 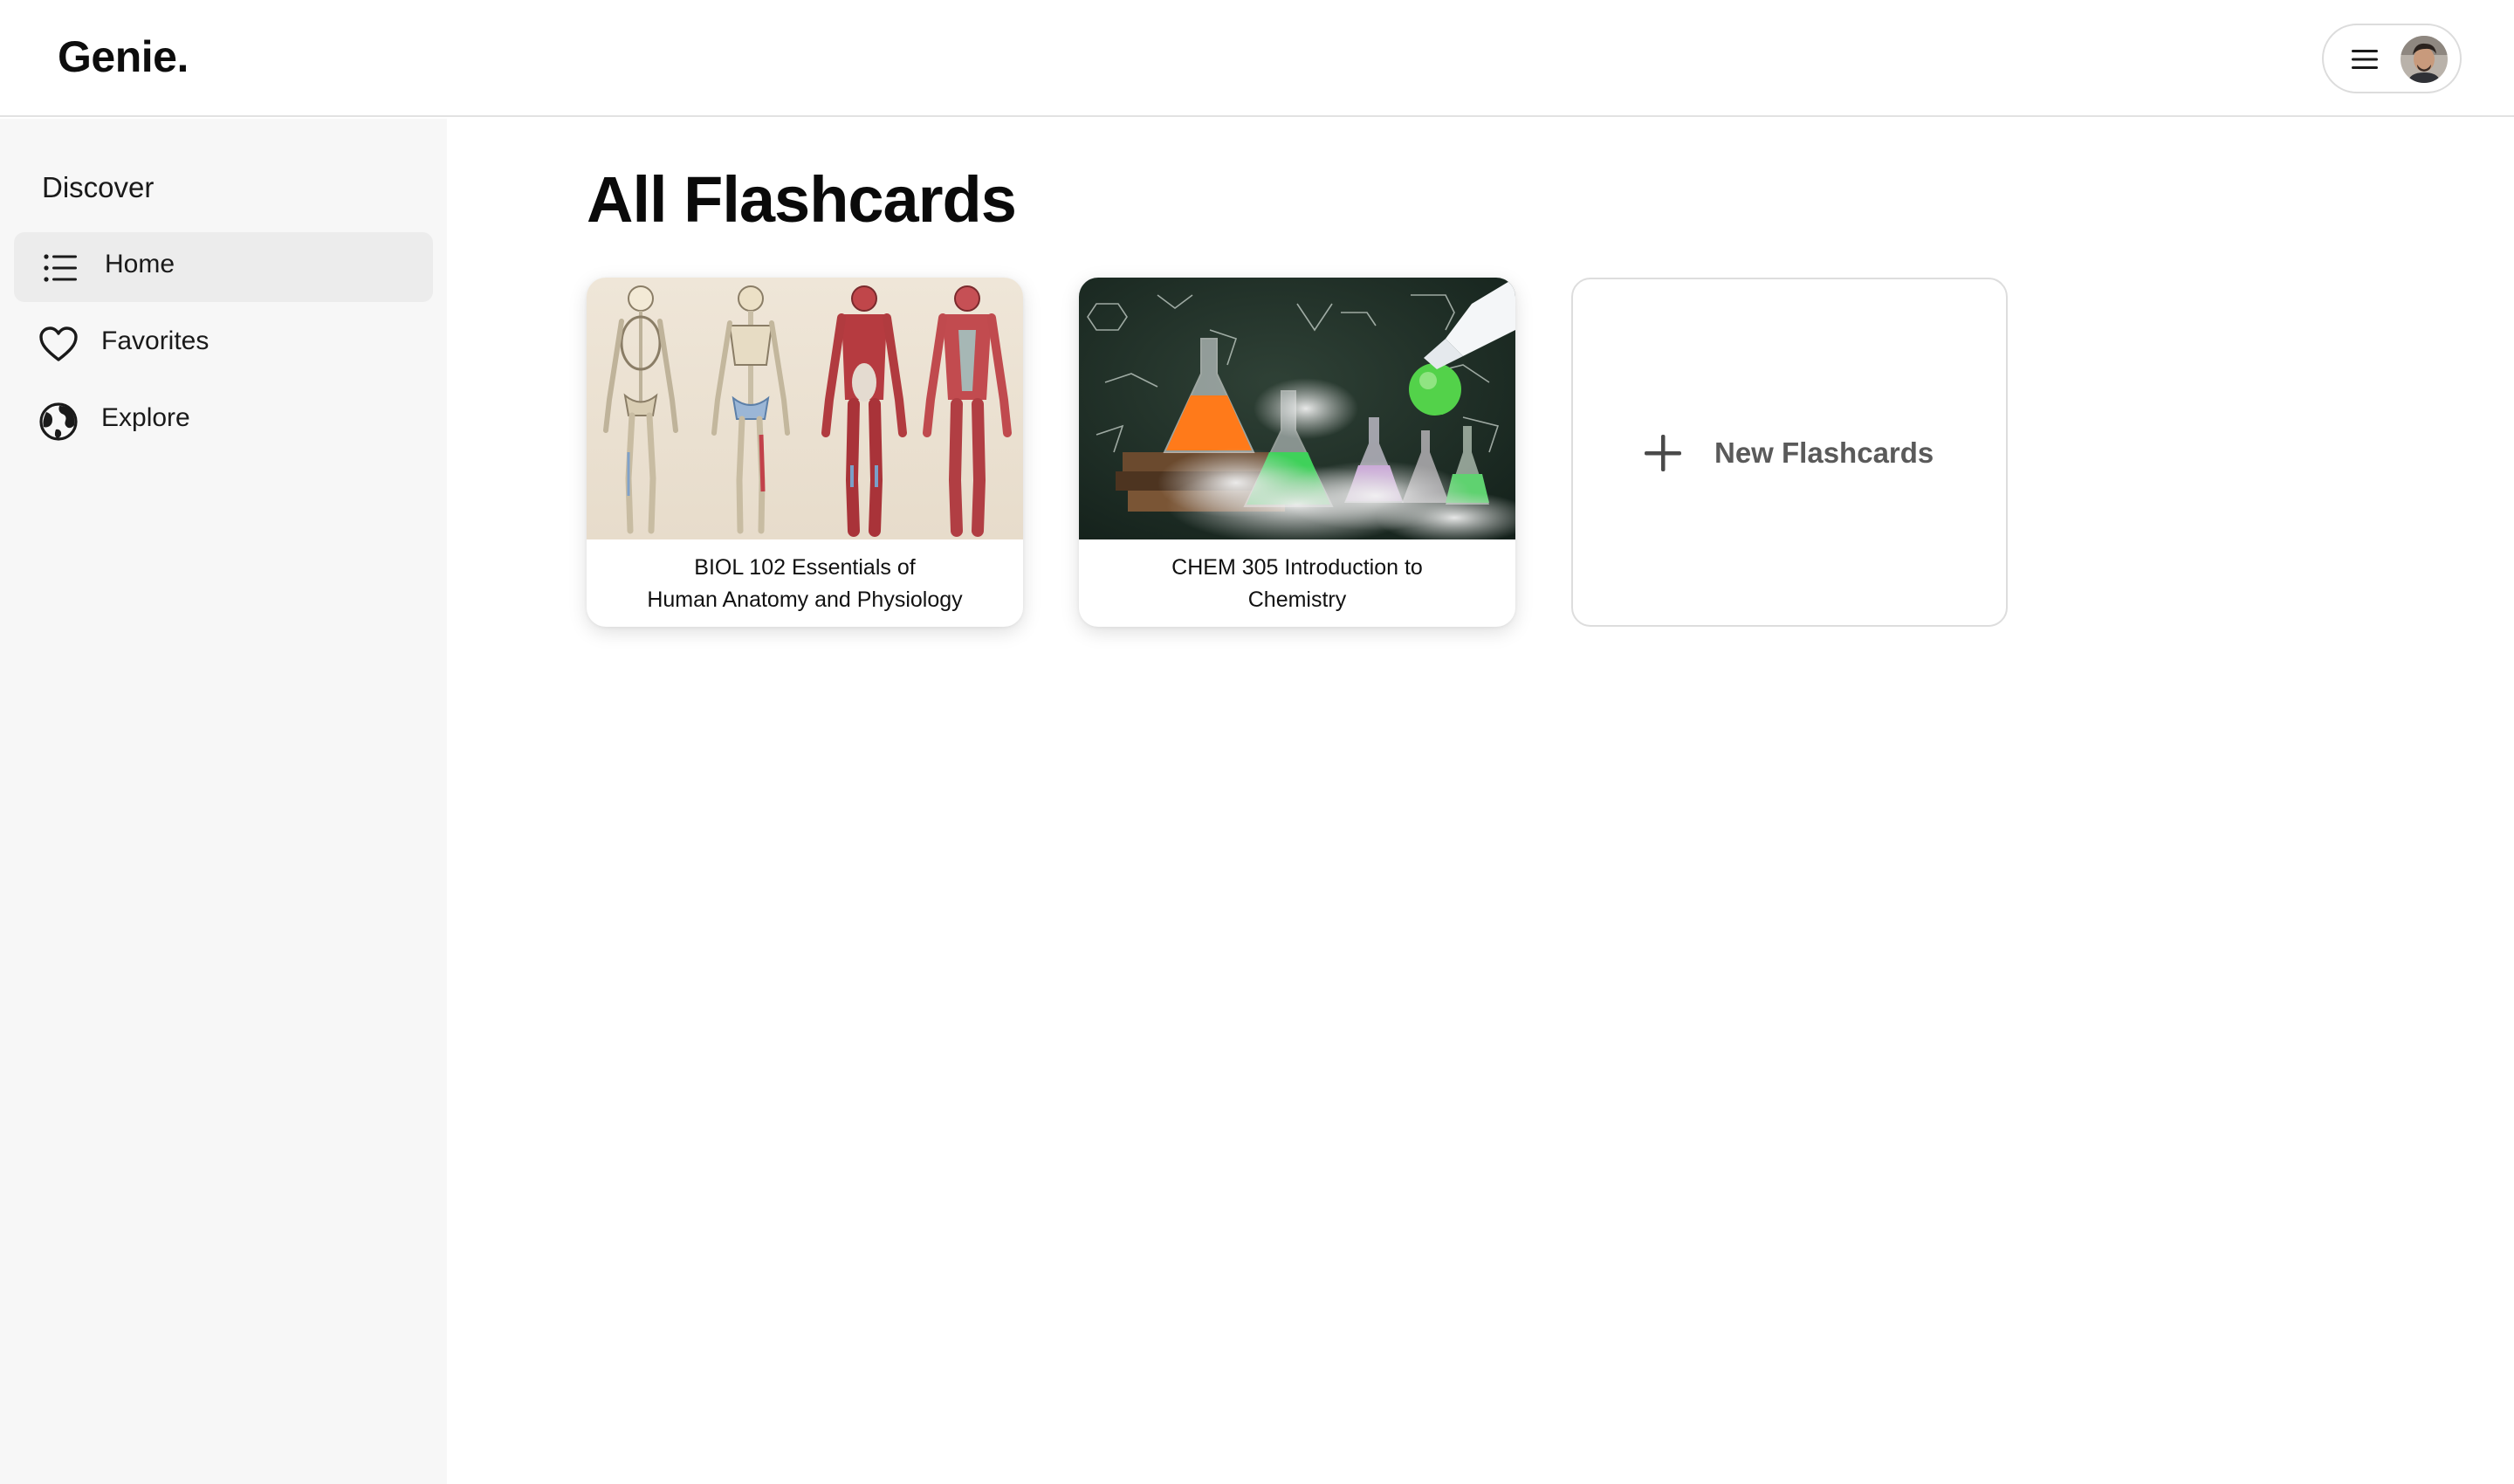 What do you see at coordinates (1663, 453) in the screenshot?
I see `plus-icon` at bounding box center [1663, 453].